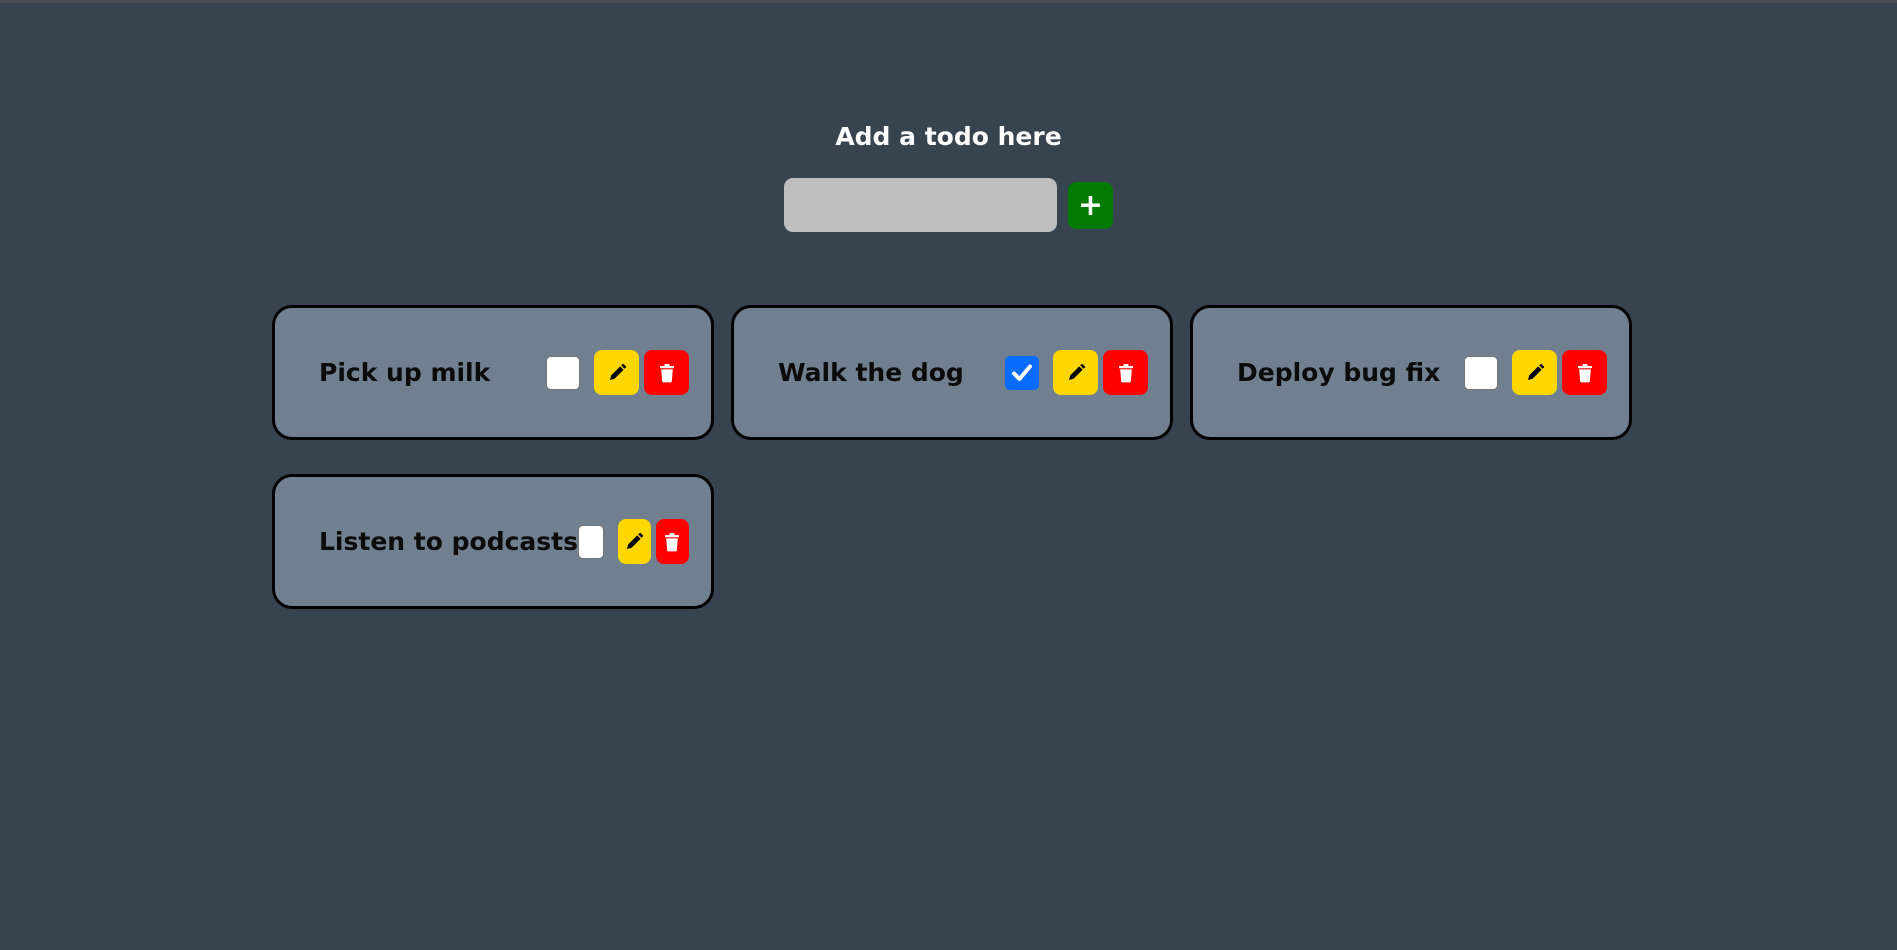 The width and height of the screenshot is (1897, 950). What do you see at coordinates (448, 541) in the screenshot?
I see `todo-text: Listen to podcasts` at bounding box center [448, 541].